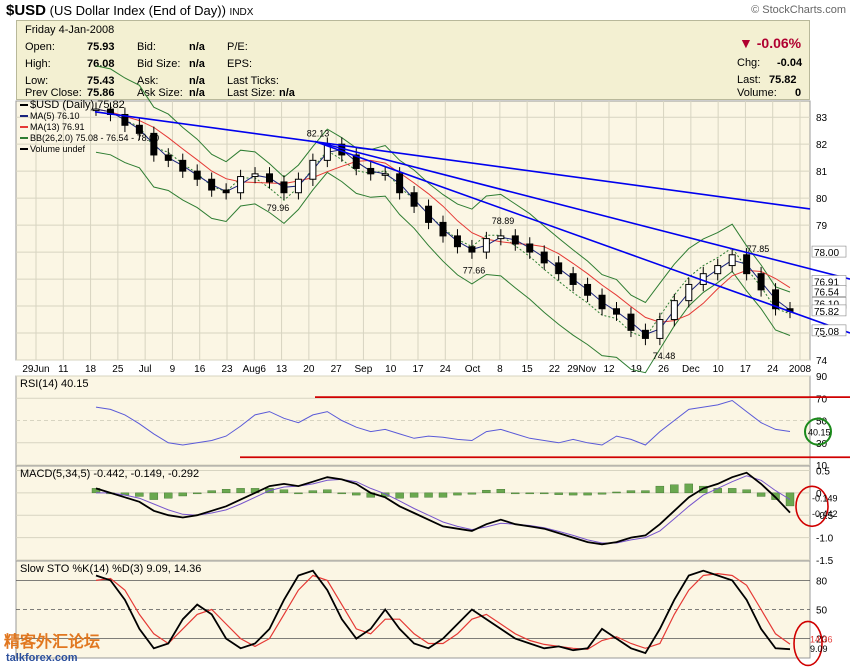  I want to click on x-tick-label: Jul, so click(145, 369).